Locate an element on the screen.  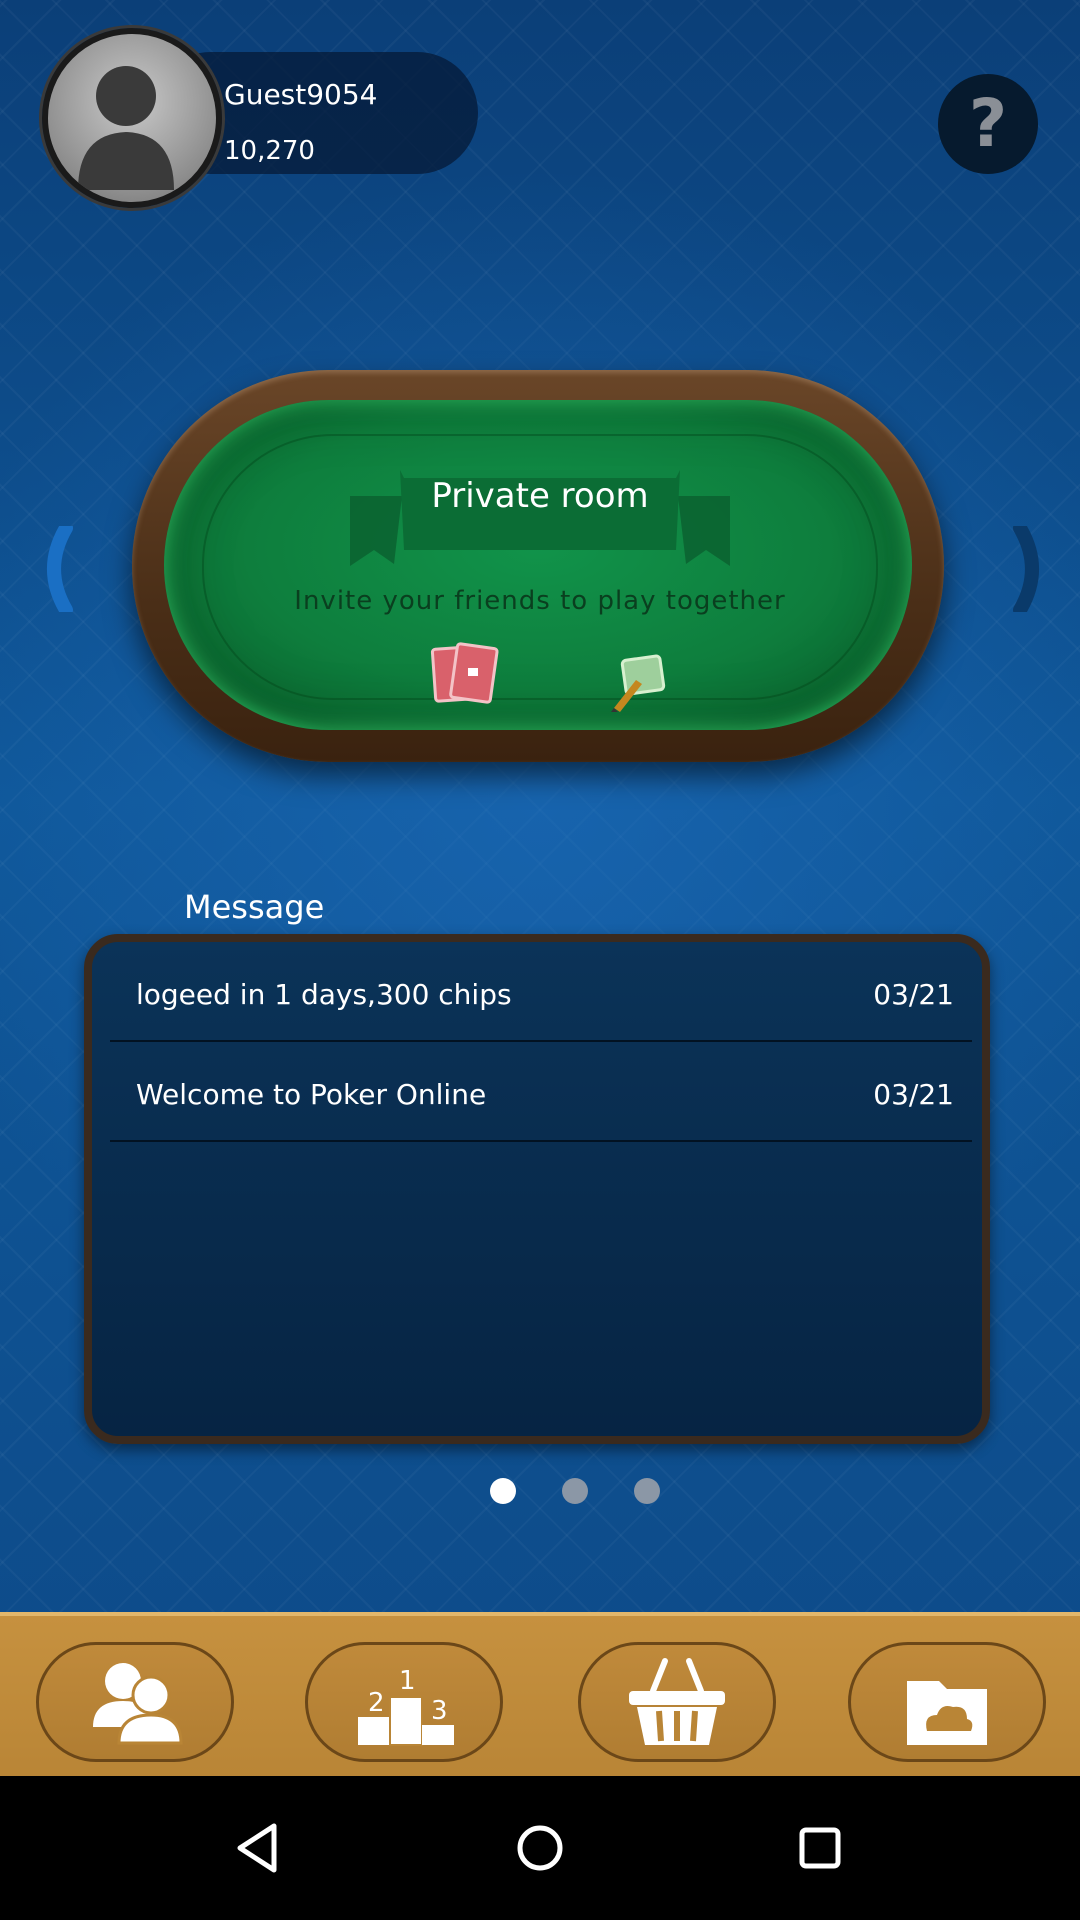
shop-button is located at coordinates (677, 1702).